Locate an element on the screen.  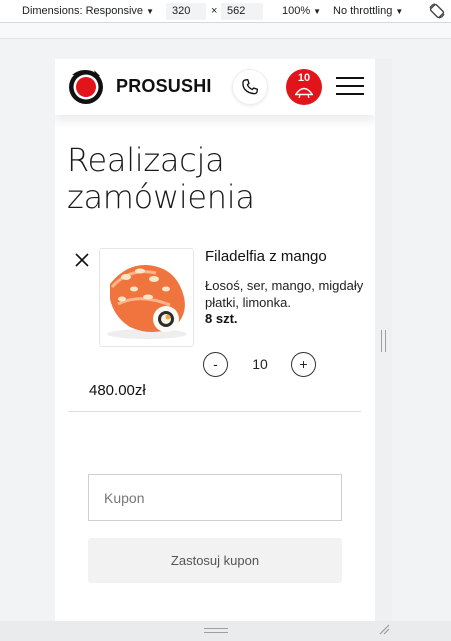
brand-name: PROSUSHI is located at coordinates (164, 86).